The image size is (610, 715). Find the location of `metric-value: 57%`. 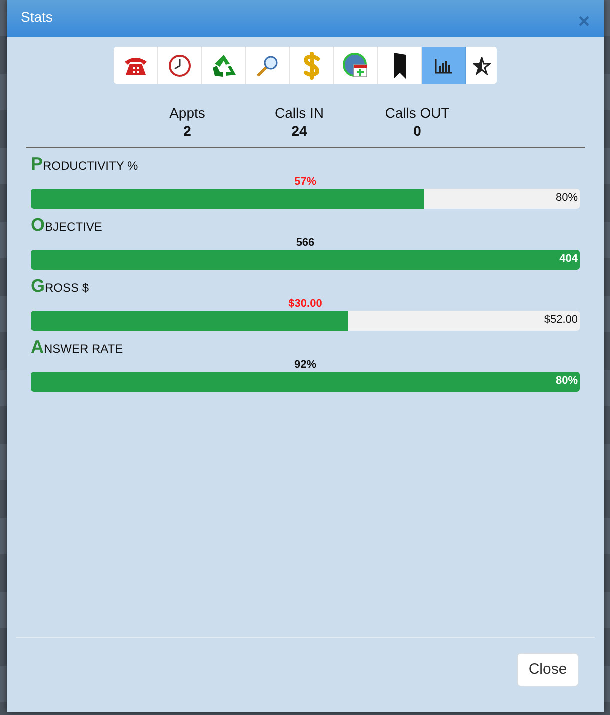

metric-value: 57% is located at coordinates (305, 182).